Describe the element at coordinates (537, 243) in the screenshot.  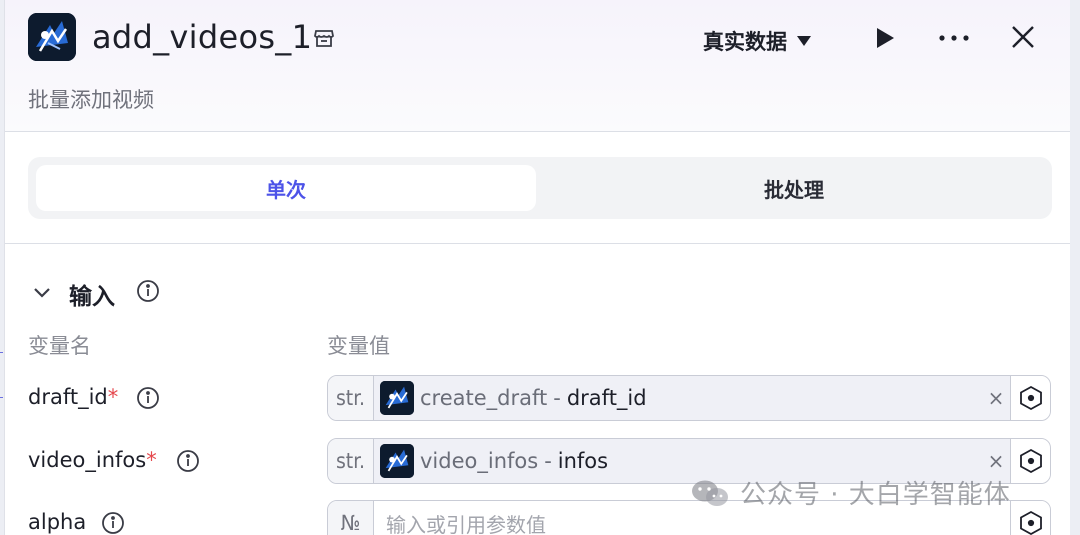
I see `divider` at that location.